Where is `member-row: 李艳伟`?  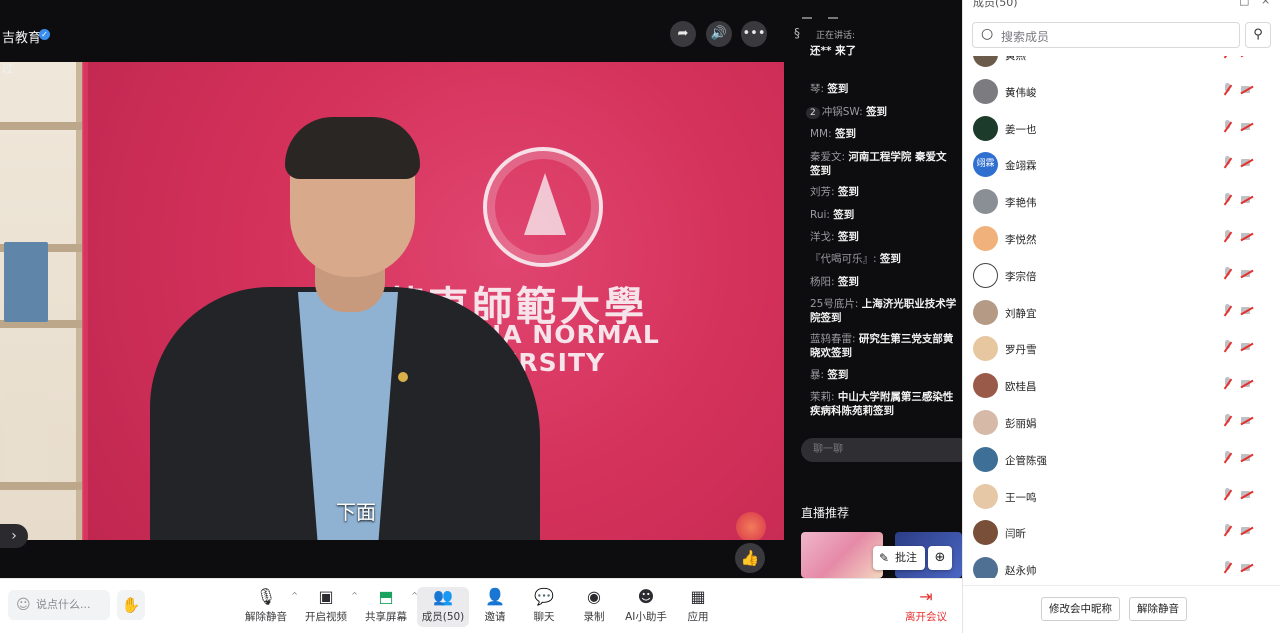 member-row: 李艳伟 is located at coordinates (1121, 203).